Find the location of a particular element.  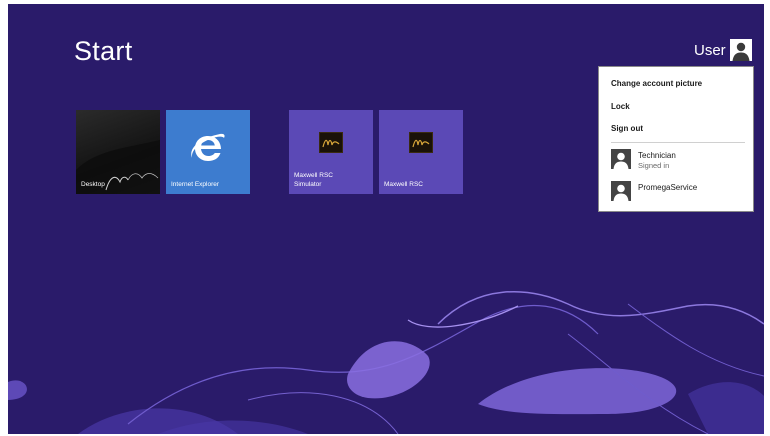

sign-out-item: Sign out is located at coordinates (627, 128).